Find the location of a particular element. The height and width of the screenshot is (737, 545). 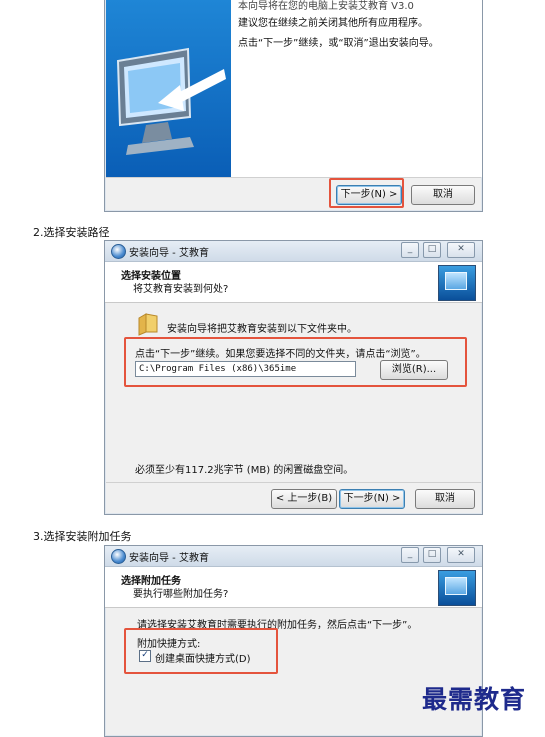

welcome-intro-text: 本向导将在您的电脑上安装艾教育 V3.0 is located at coordinates (326, 6).